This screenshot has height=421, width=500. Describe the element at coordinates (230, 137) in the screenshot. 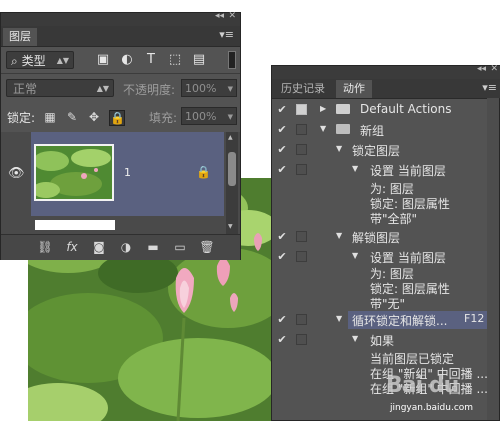

I see `scroll-up-icon: ▲` at that location.